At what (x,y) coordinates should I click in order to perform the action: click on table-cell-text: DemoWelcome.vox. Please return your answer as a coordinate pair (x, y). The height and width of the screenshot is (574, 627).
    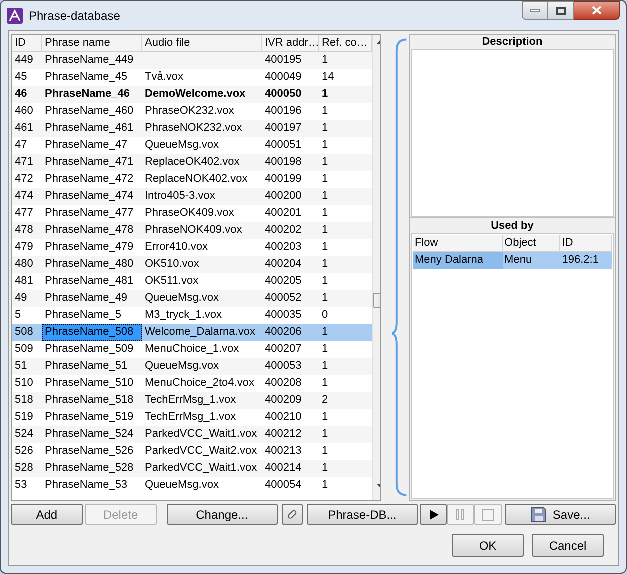
    Looking at the image, I should click on (195, 94).